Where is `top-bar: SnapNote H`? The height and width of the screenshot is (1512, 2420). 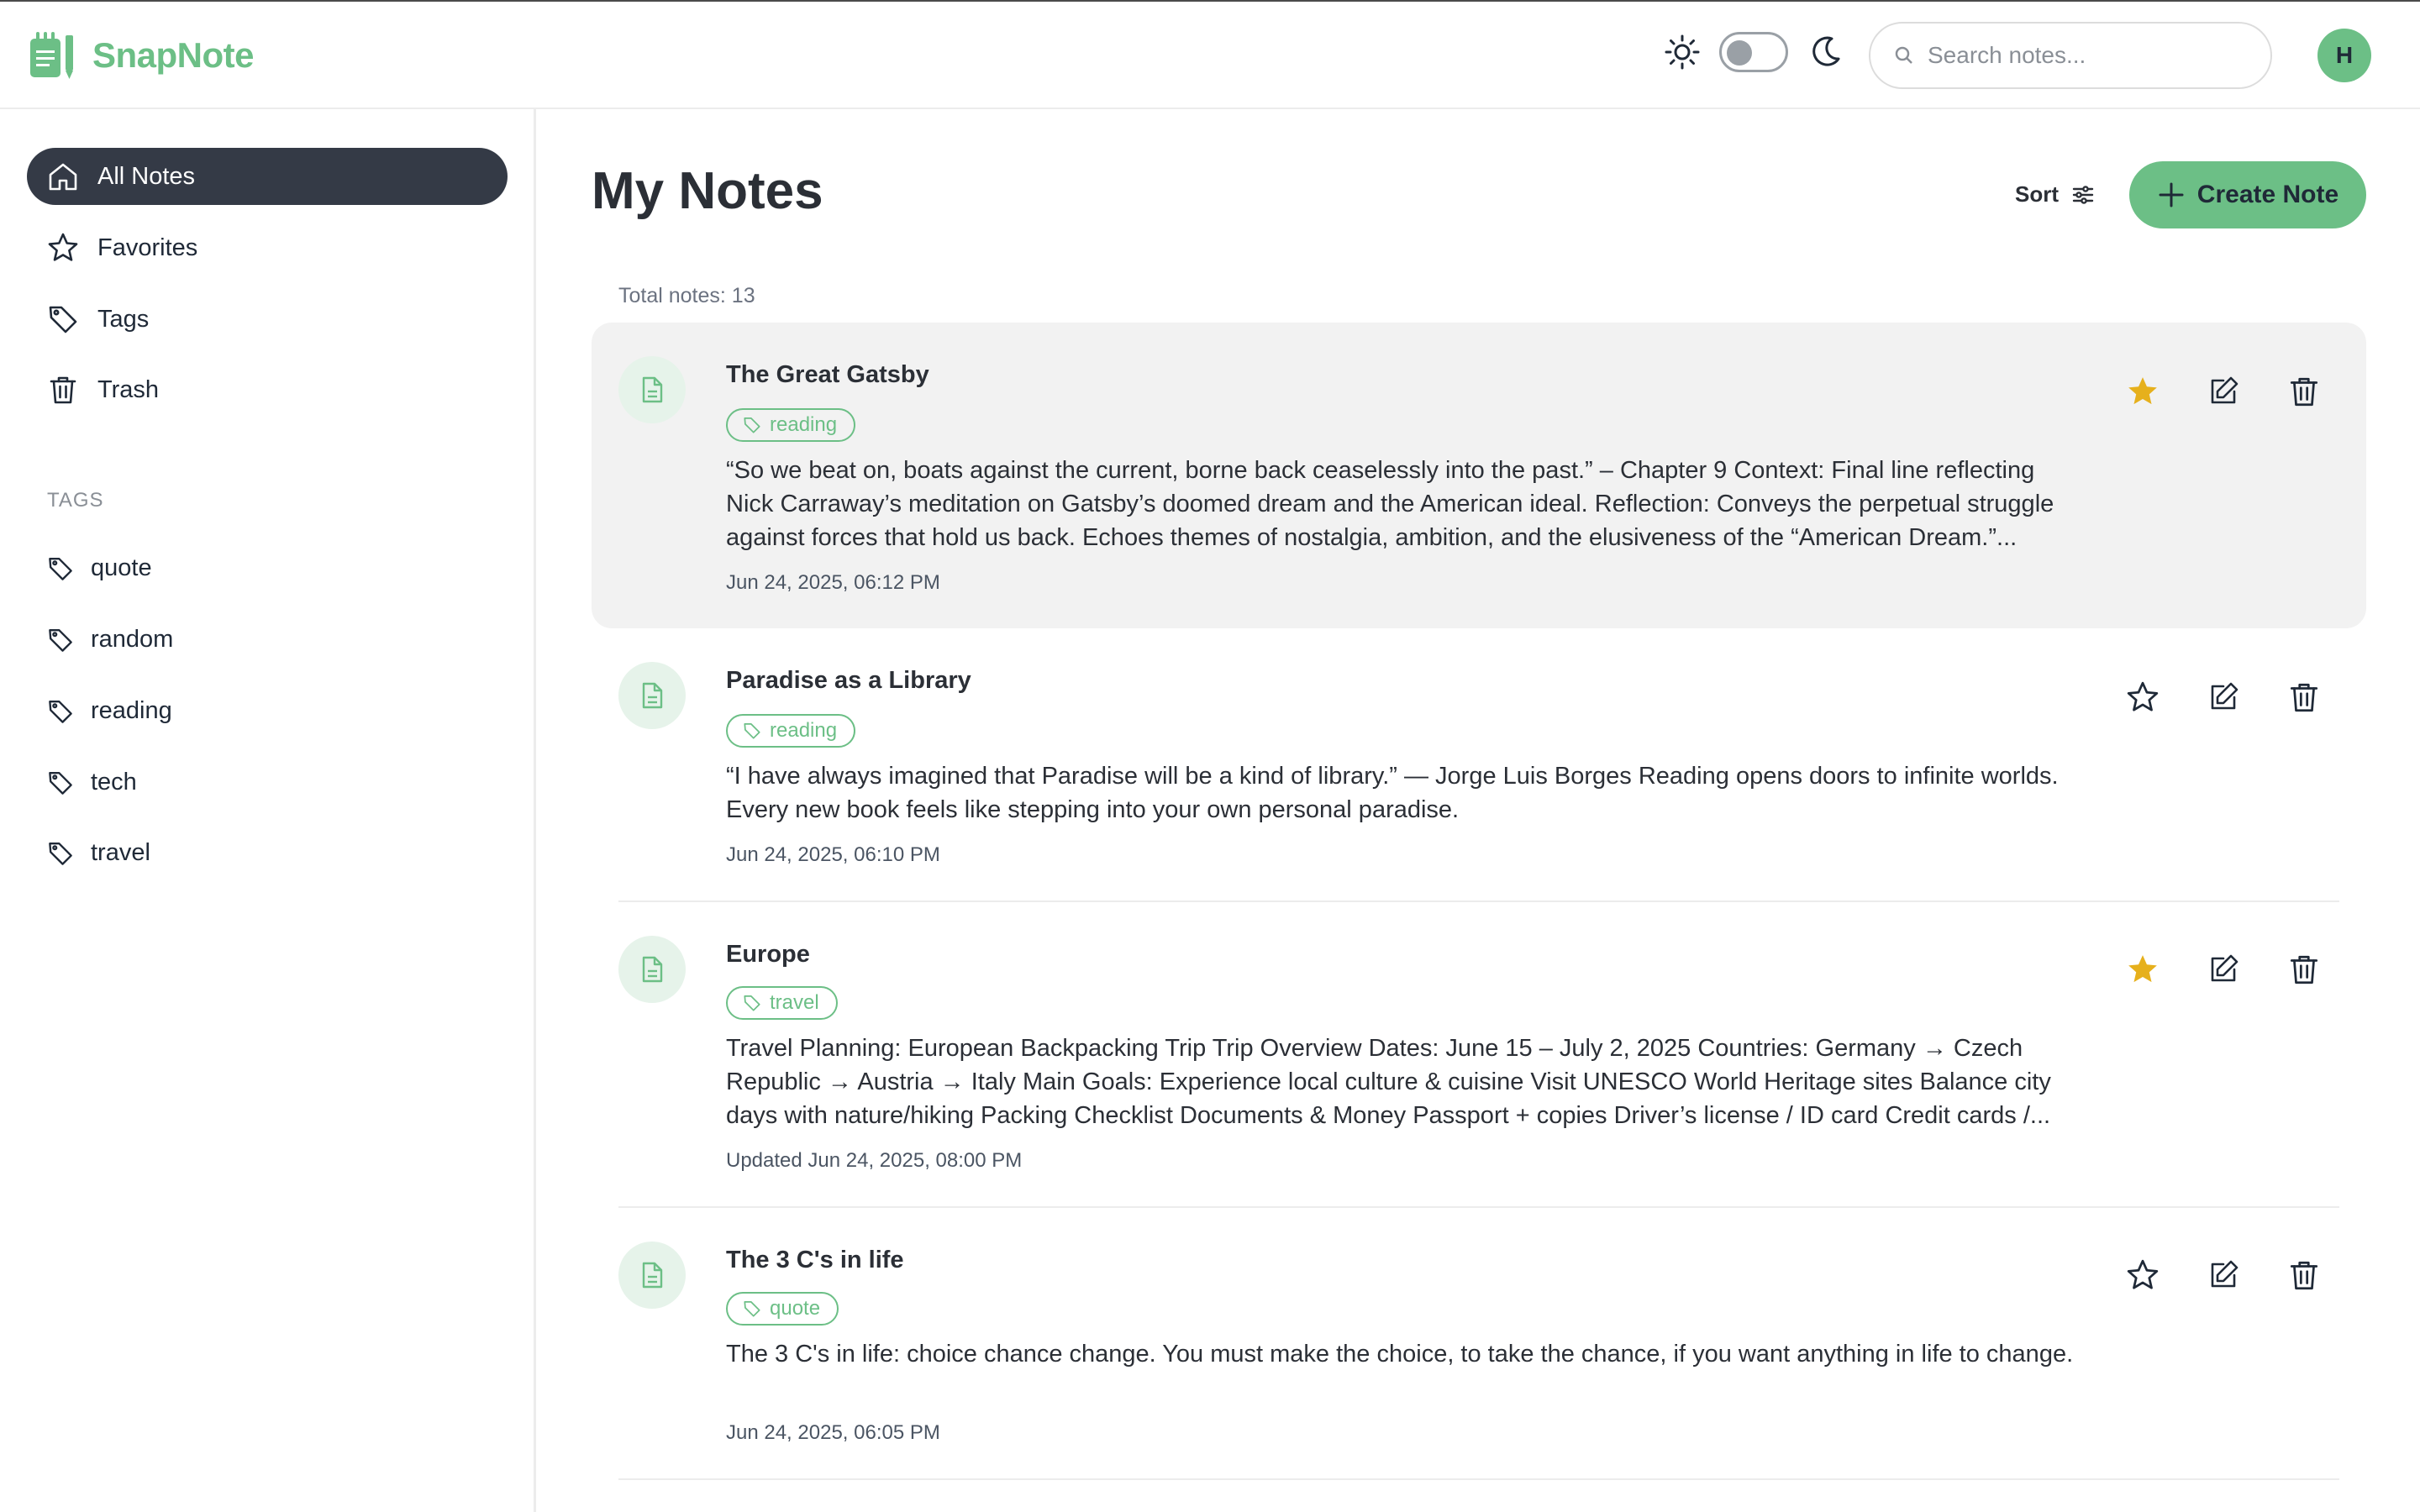
top-bar: SnapNote H is located at coordinates (1210, 54).